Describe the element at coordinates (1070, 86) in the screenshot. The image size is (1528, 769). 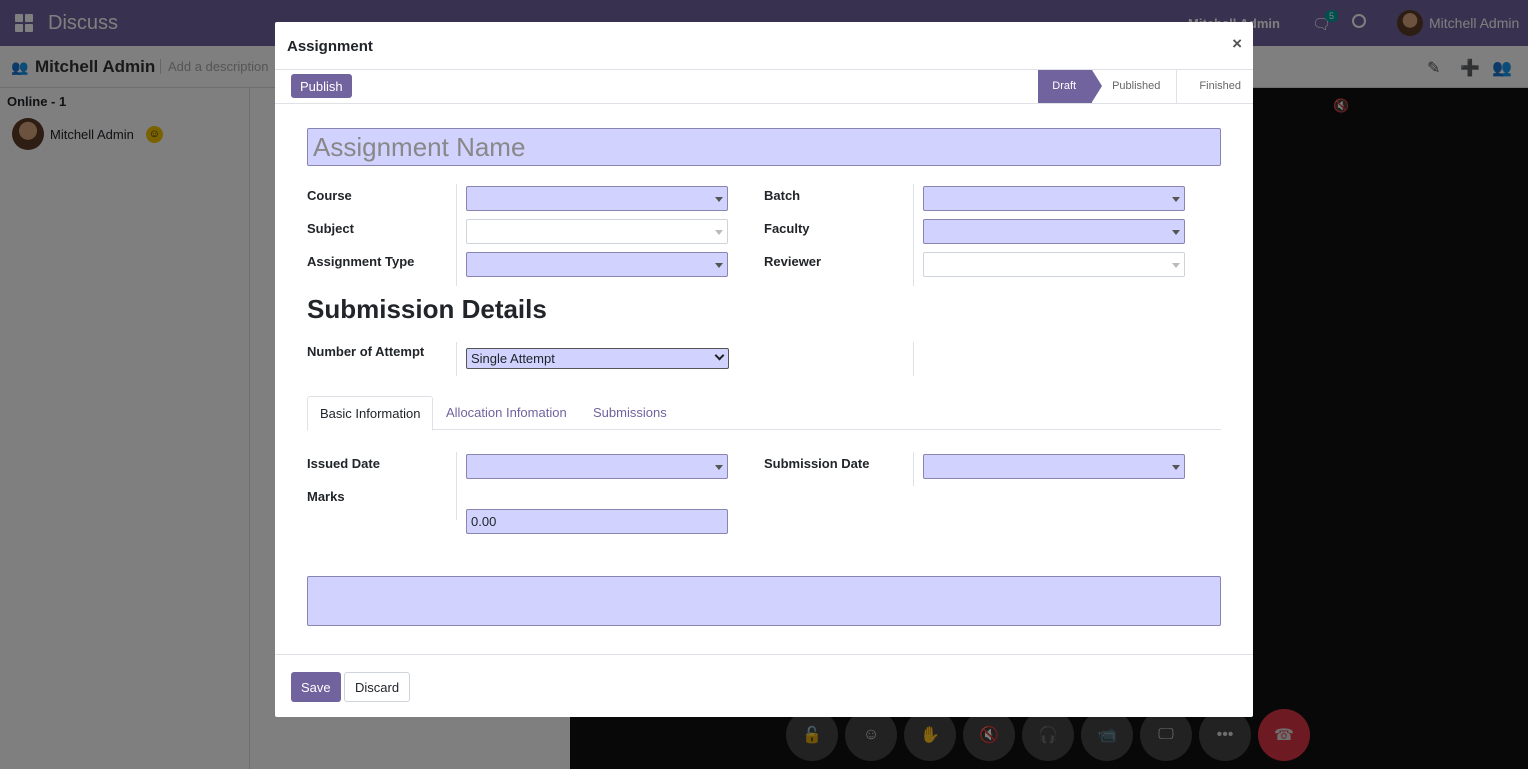
I see `stage-draft: Draft` at that location.